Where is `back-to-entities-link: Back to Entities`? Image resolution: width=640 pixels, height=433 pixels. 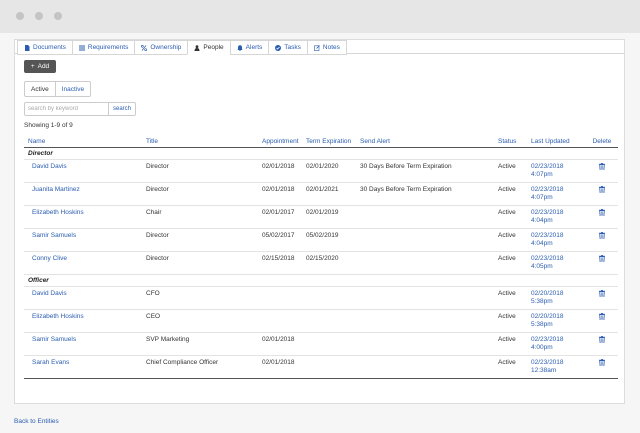 back-to-entities-link: Back to Entities is located at coordinates (36, 421).